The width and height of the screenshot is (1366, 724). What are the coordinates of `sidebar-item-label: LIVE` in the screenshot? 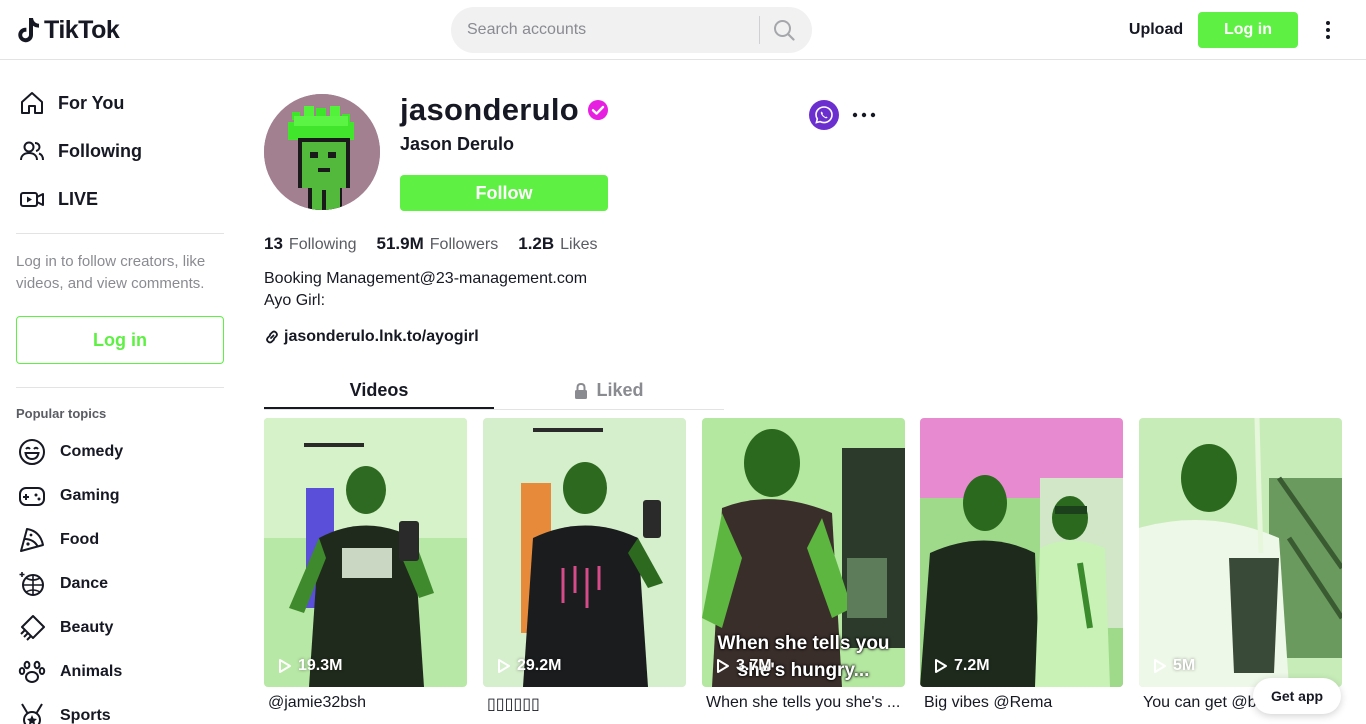 It's located at (78, 198).